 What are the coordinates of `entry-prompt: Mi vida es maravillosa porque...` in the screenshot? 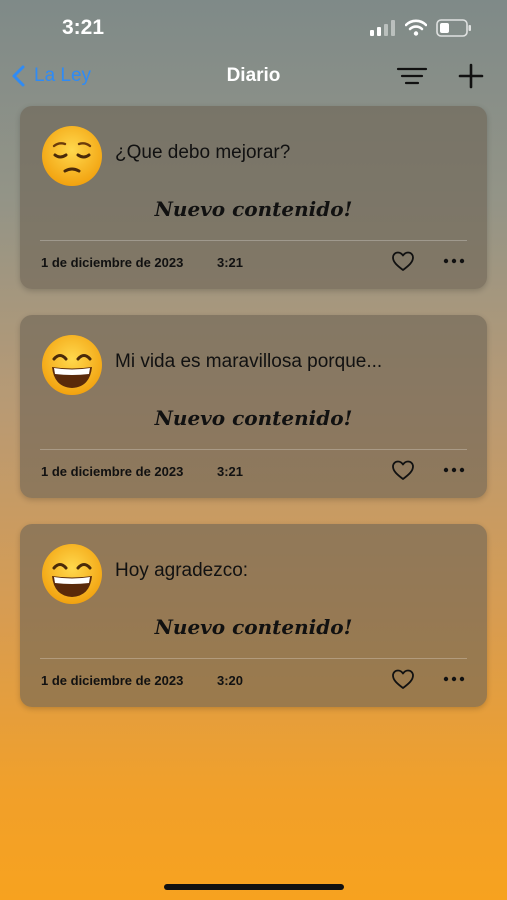 It's located at (249, 361).